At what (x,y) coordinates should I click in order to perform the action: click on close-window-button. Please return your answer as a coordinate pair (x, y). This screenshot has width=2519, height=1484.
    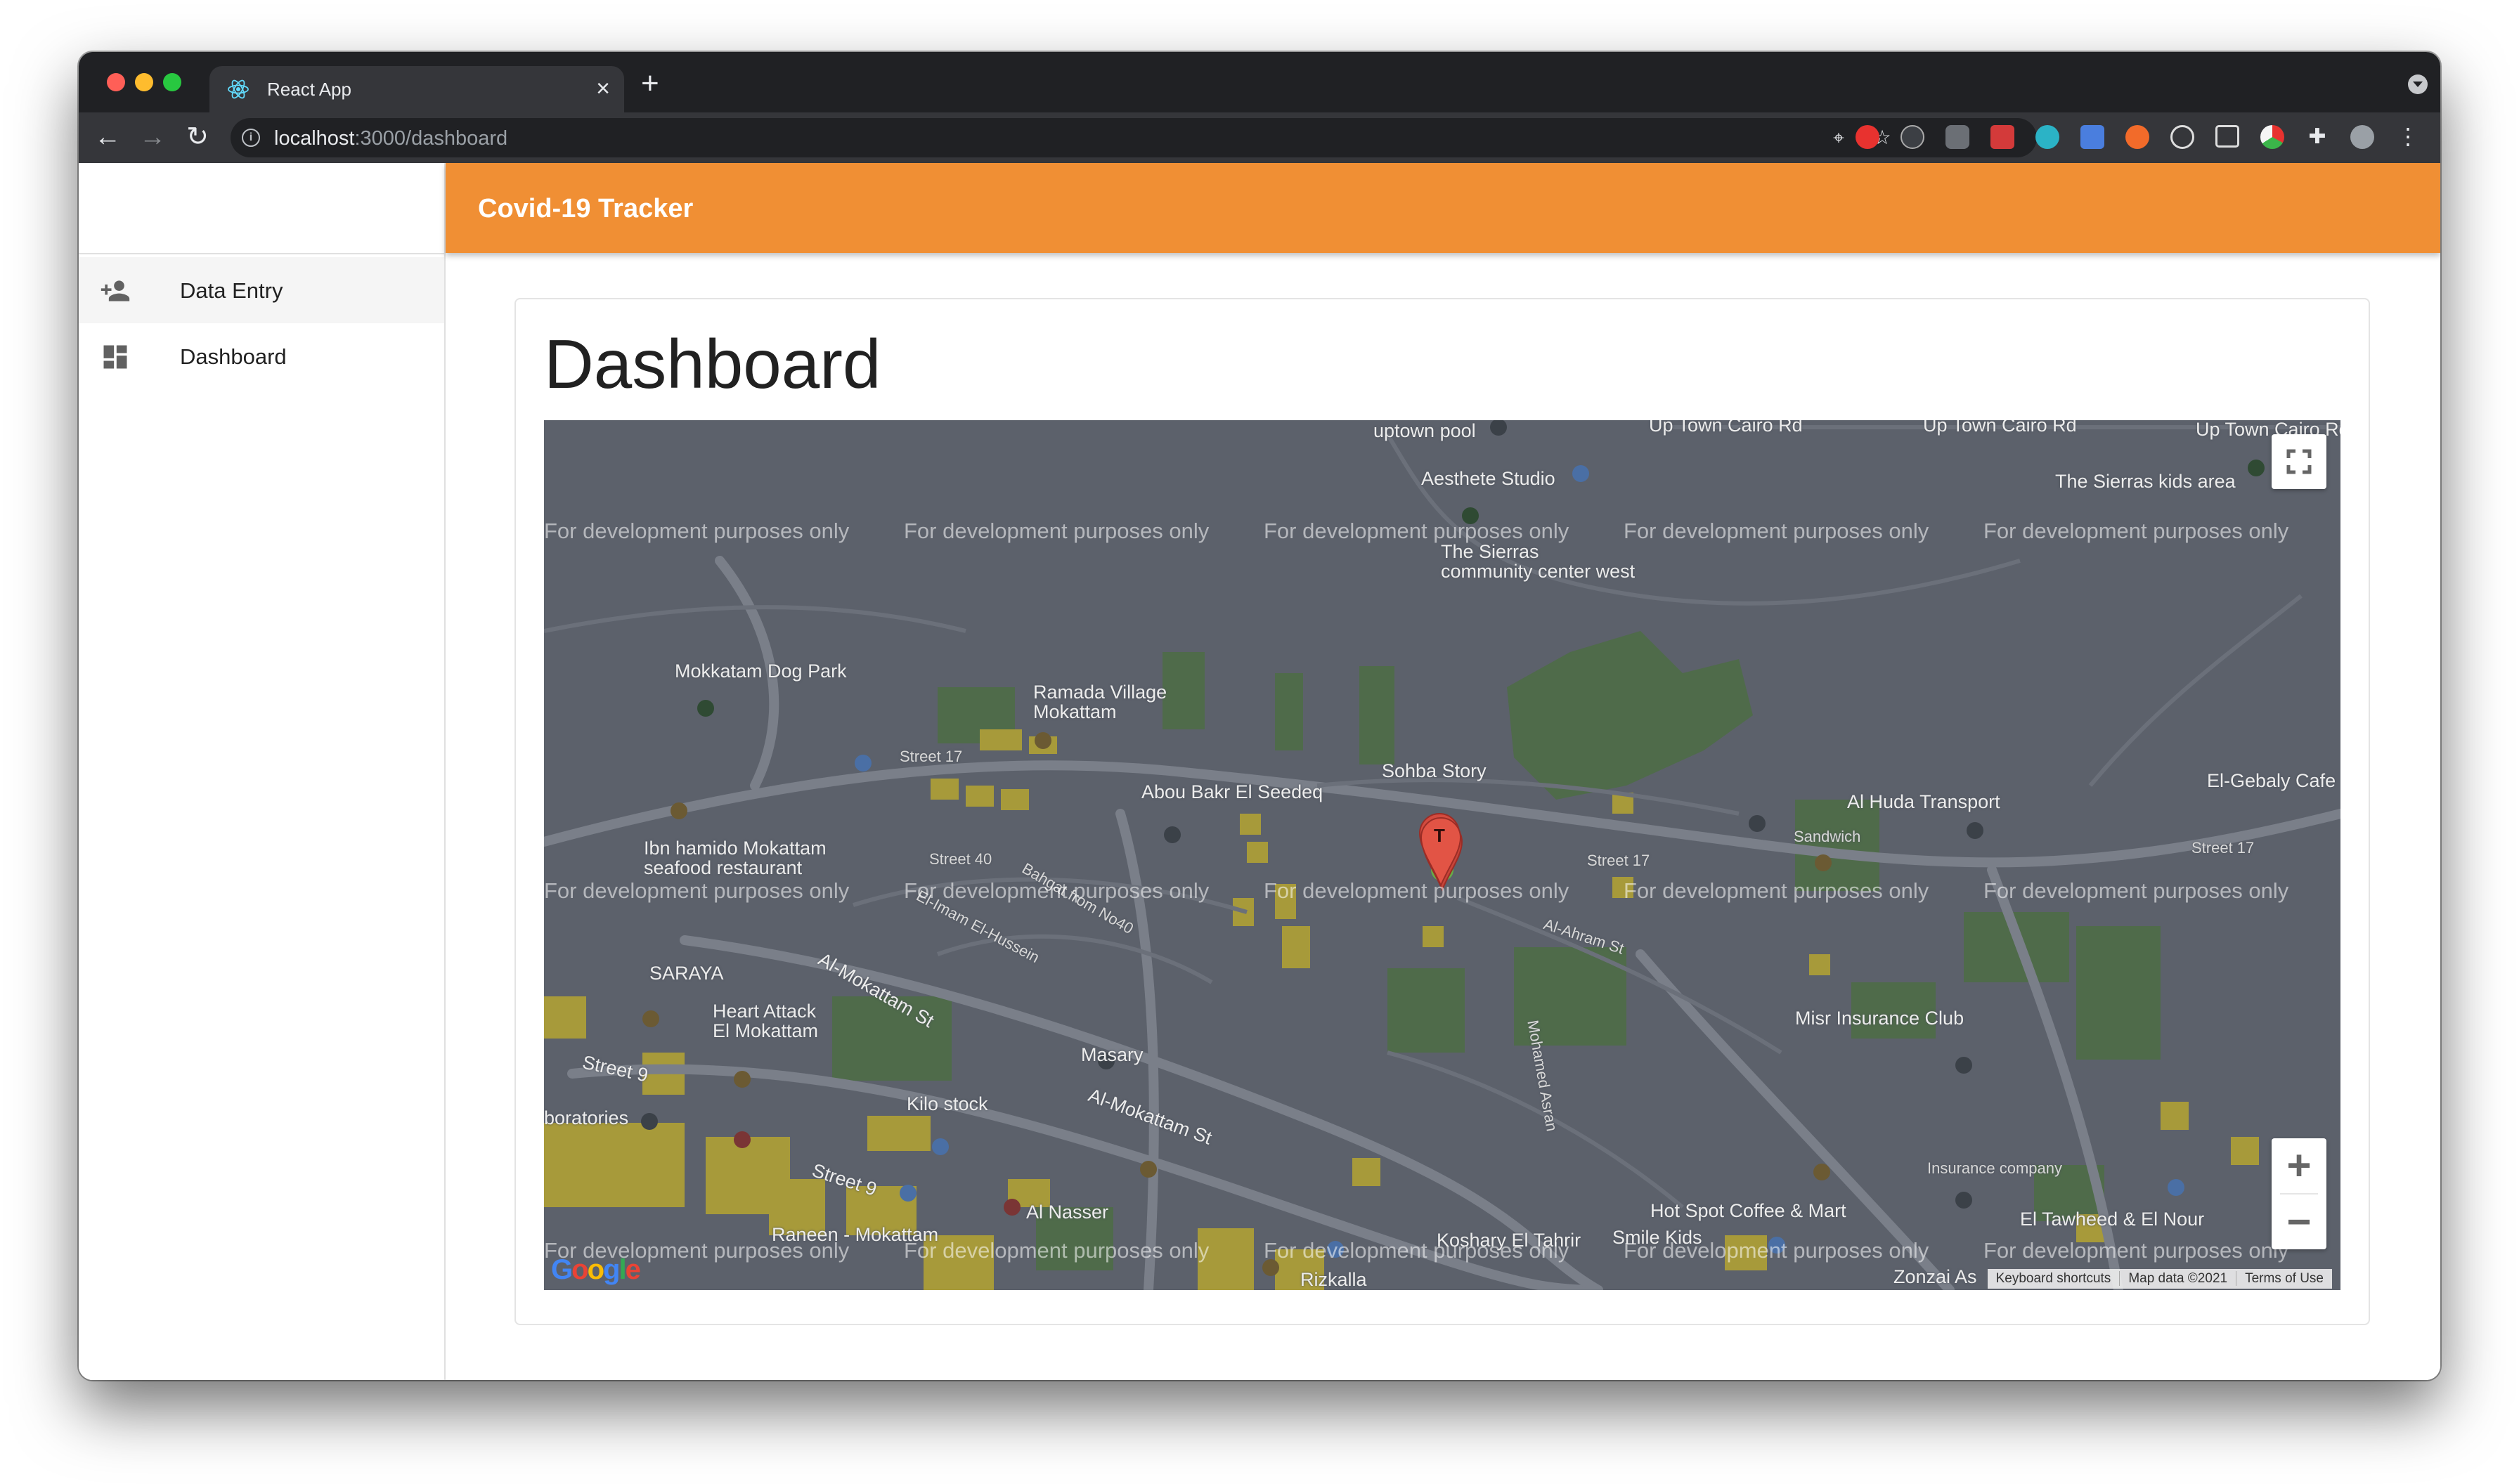
    Looking at the image, I should click on (116, 82).